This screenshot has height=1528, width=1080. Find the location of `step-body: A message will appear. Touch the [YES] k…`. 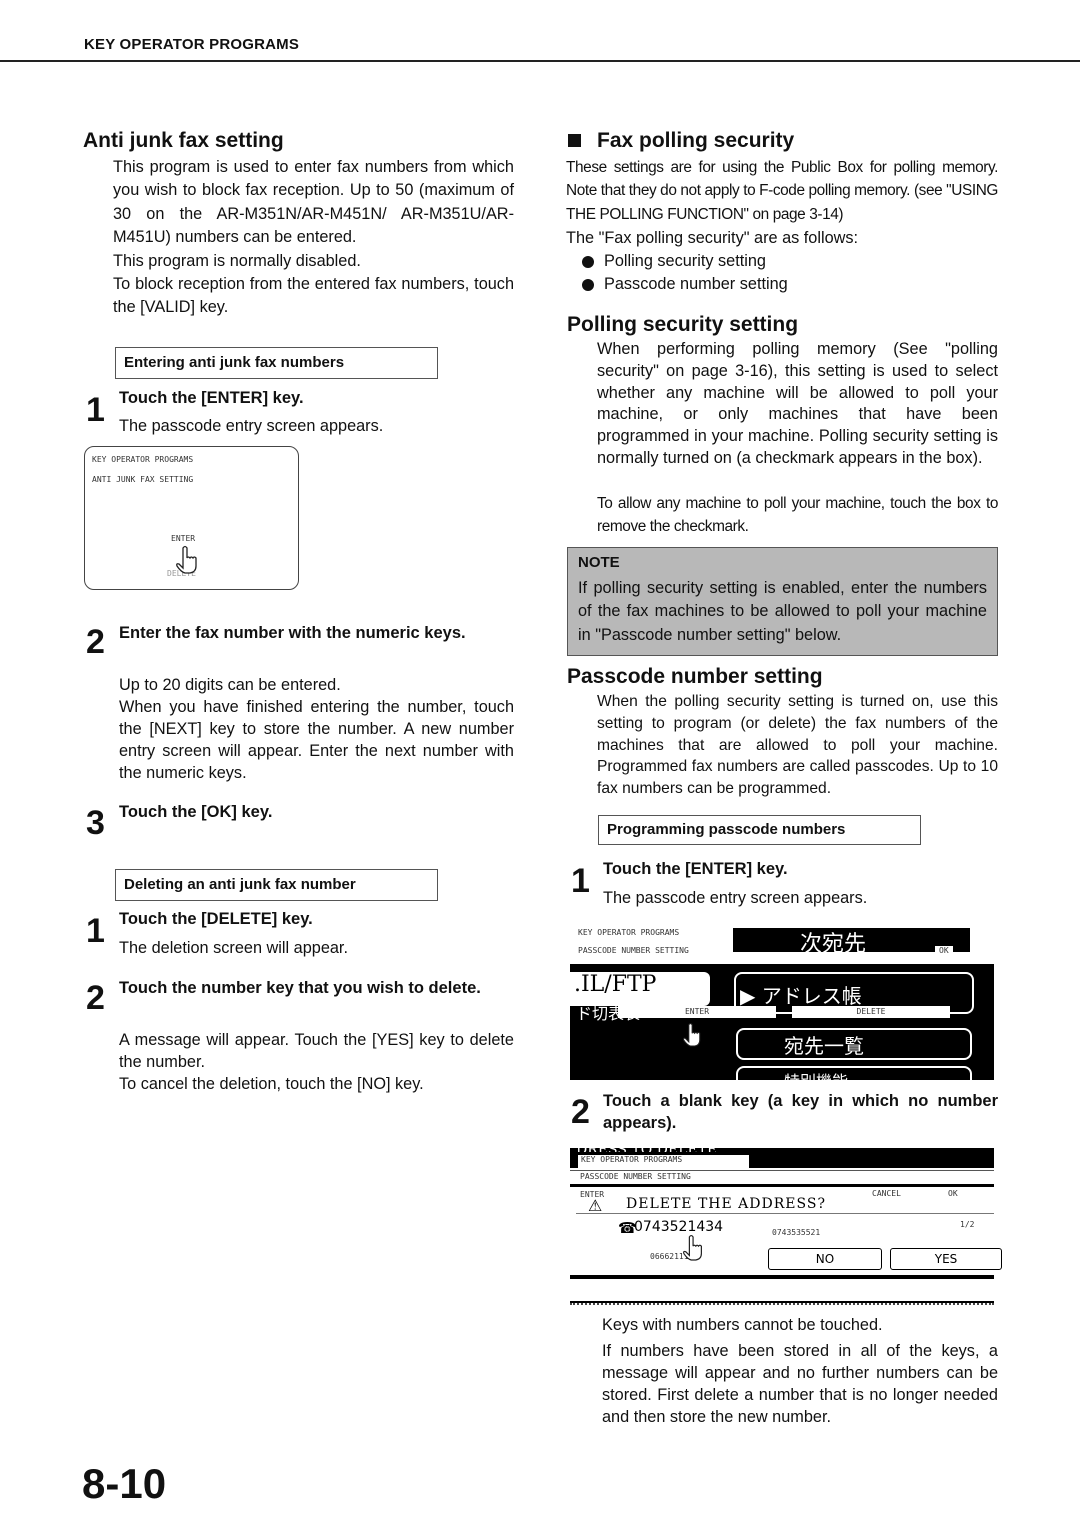

step-body: A message will appear. Touch the [YES] k… is located at coordinates (316, 1062).